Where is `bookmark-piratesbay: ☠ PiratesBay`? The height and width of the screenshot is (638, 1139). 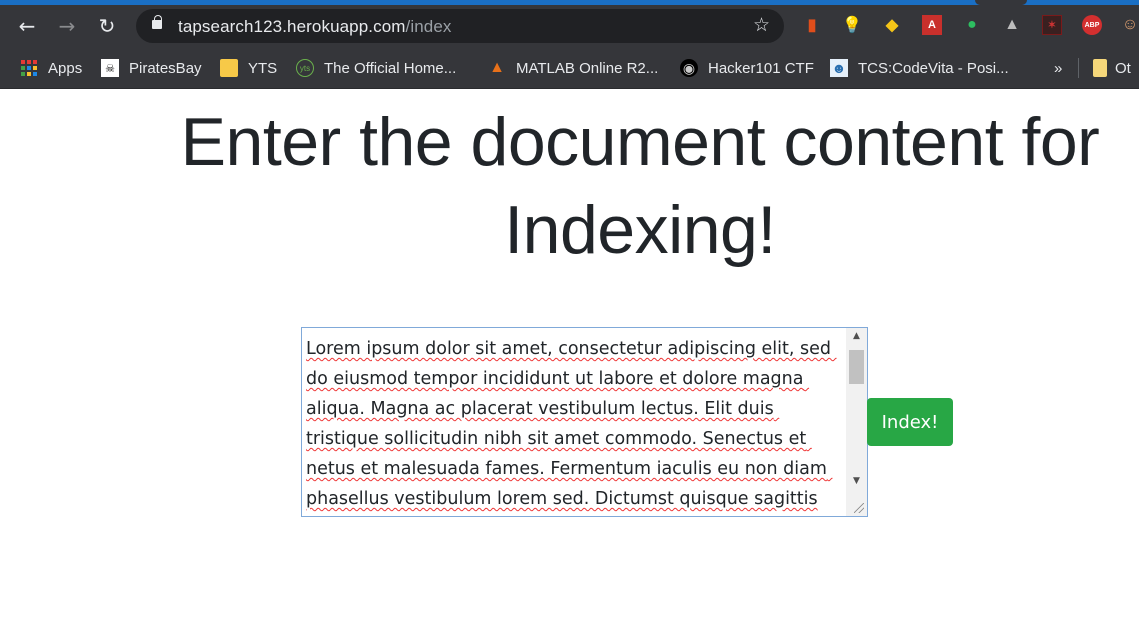 bookmark-piratesbay: ☠ PiratesBay is located at coordinates (151, 68).